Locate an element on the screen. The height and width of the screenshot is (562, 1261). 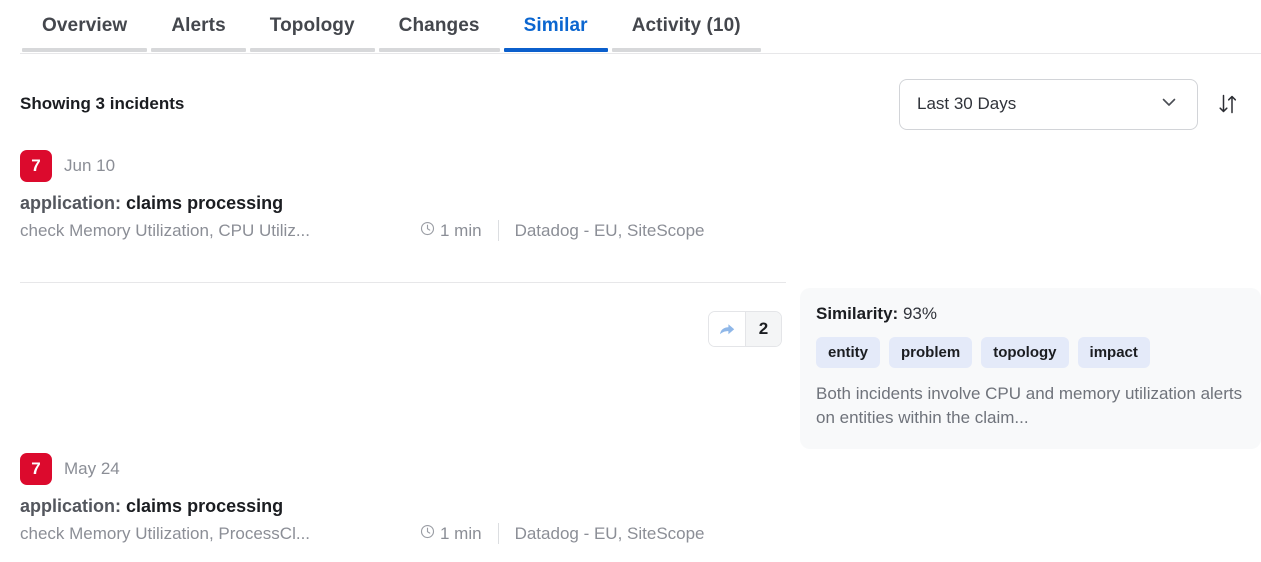
share-button is located at coordinates (727, 329).